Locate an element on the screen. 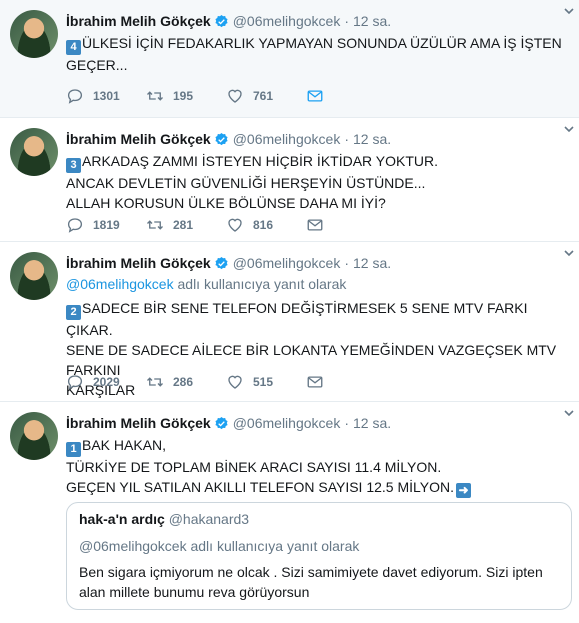  quoted-author-name: hak-a'n ardıç is located at coordinates (122, 519).